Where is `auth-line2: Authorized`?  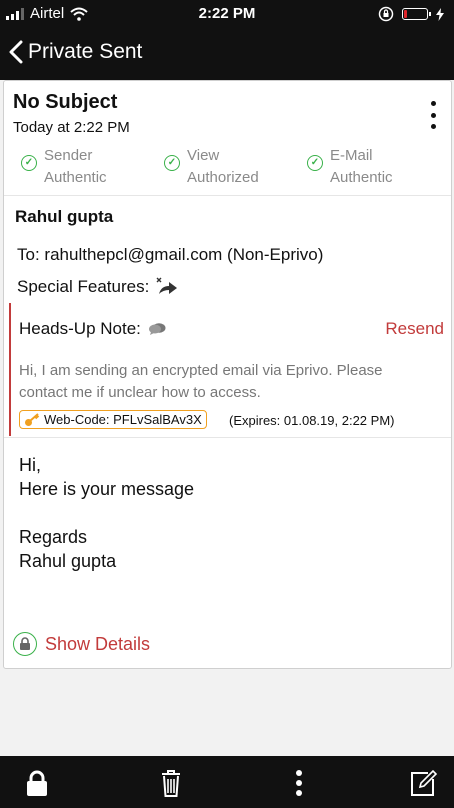
auth-line2: Authorized is located at coordinates (223, 177).